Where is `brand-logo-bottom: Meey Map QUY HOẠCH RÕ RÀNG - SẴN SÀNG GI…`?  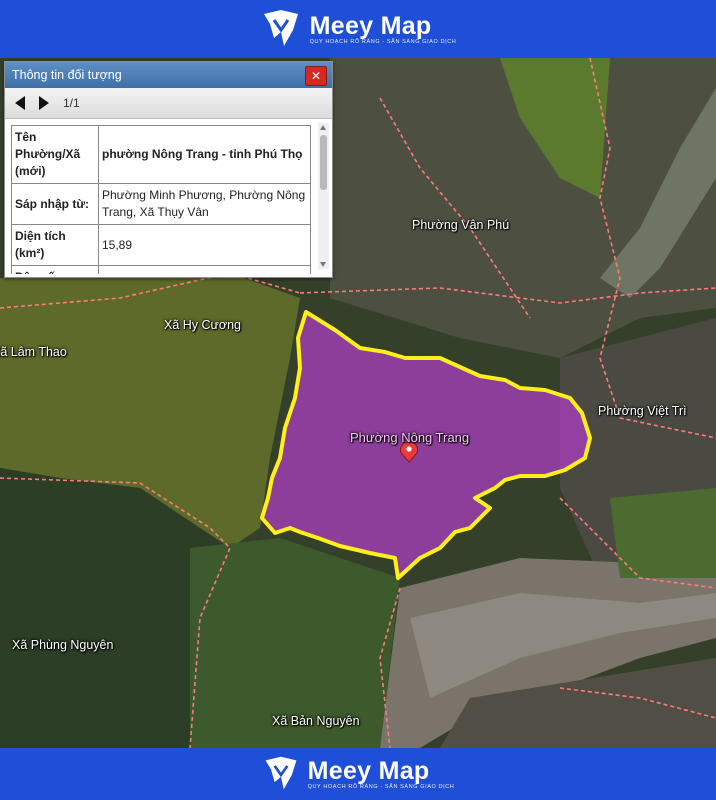
brand-logo-bottom: Meey Map QUY HOẠCH RÕ RÀNG - SẴN SÀNG GI… is located at coordinates (358, 774).